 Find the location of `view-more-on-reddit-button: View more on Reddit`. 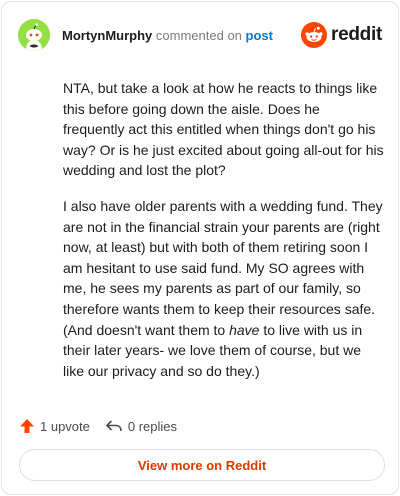

view-more-on-reddit-button: View more on Reddit is located at coordinates (202, 465).